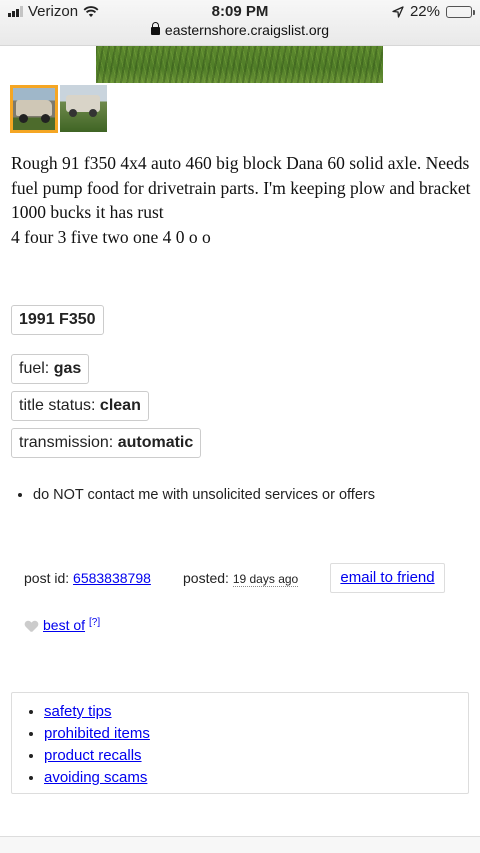 This screenshot has width=480, height=853. What do you see at coordinates (95, 777) in the screenshot?
I see `avoiding-scams-link: avoiding scams` at bounding box center [95, 777].